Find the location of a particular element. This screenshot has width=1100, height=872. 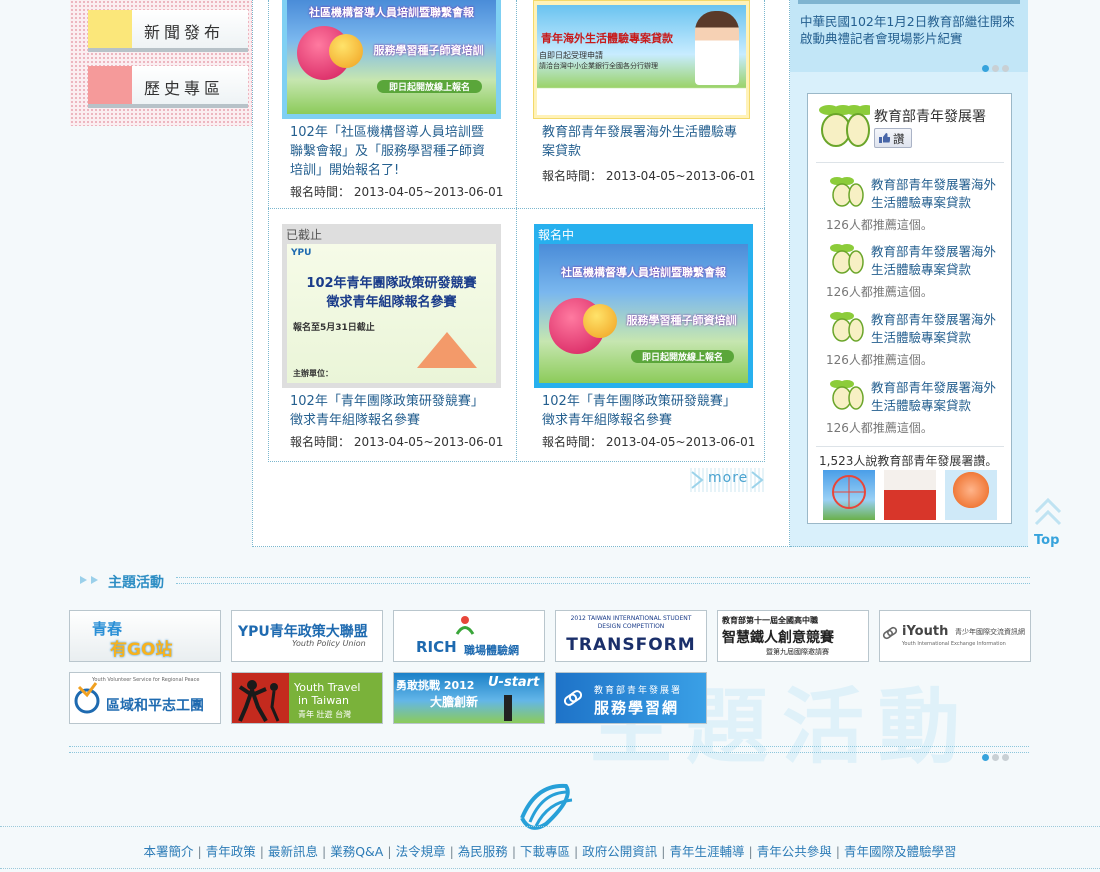

news-title-line: 案貸款 is located at coordinates (649, 151).